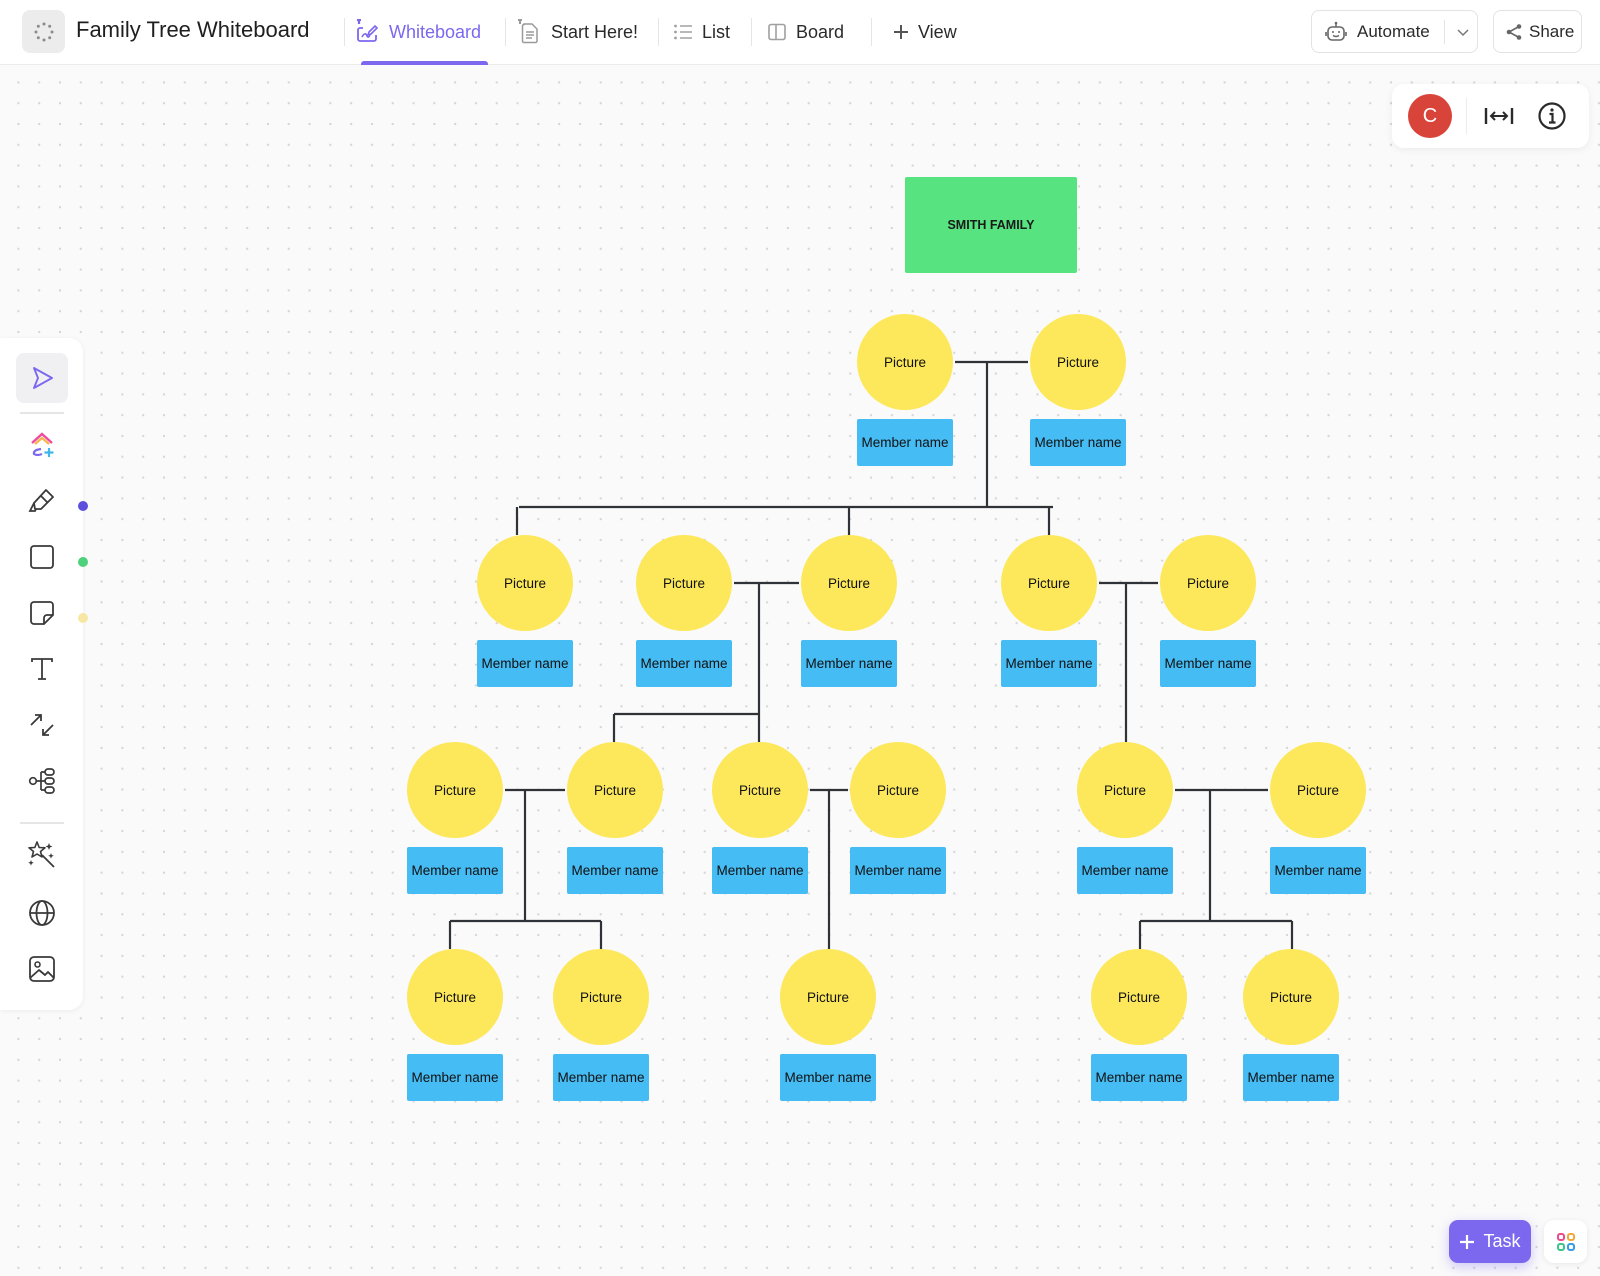 This screenshot has width=1600, height=1276. Describe the element at coordinates (42, 613) in the screenshot. I see `sticky-note-tool` at that location.